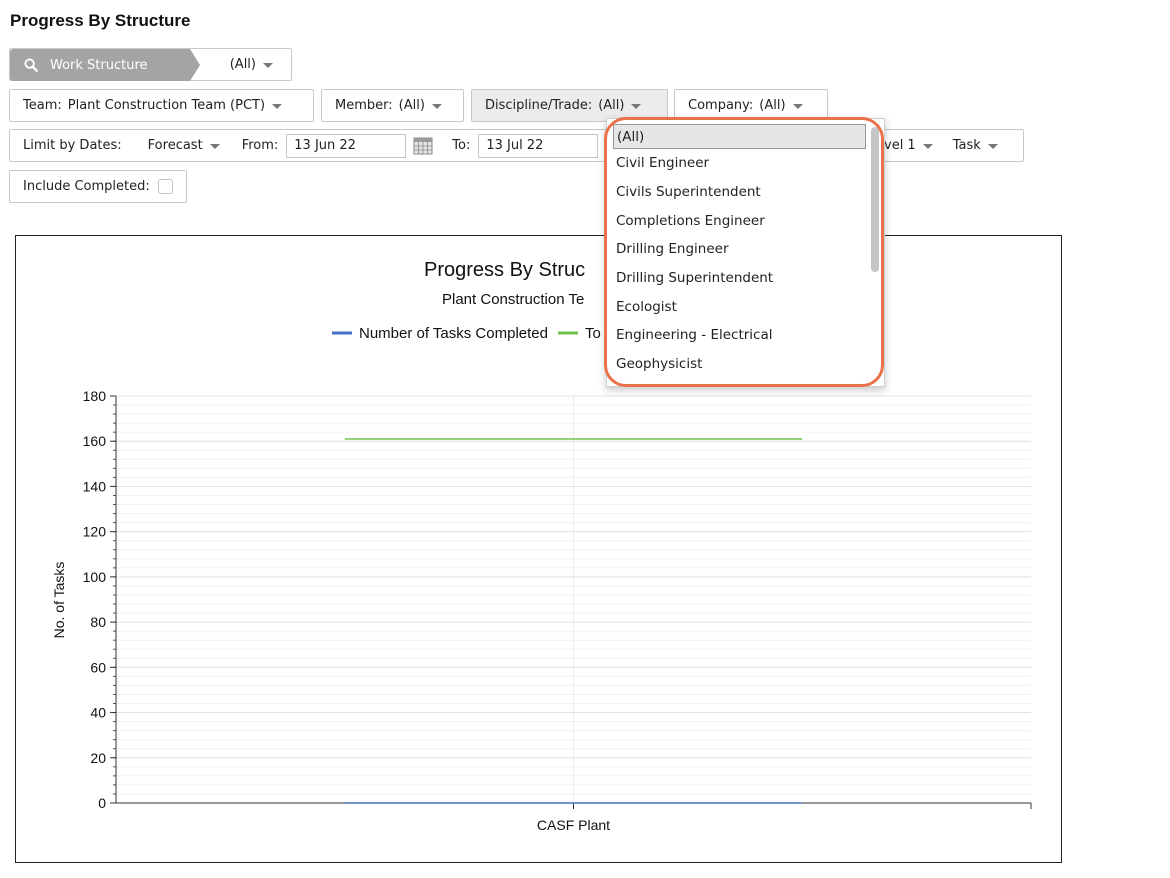 The image size is (1170, 878). I want to click on member-filter: Member: (All), so click(392, 105).